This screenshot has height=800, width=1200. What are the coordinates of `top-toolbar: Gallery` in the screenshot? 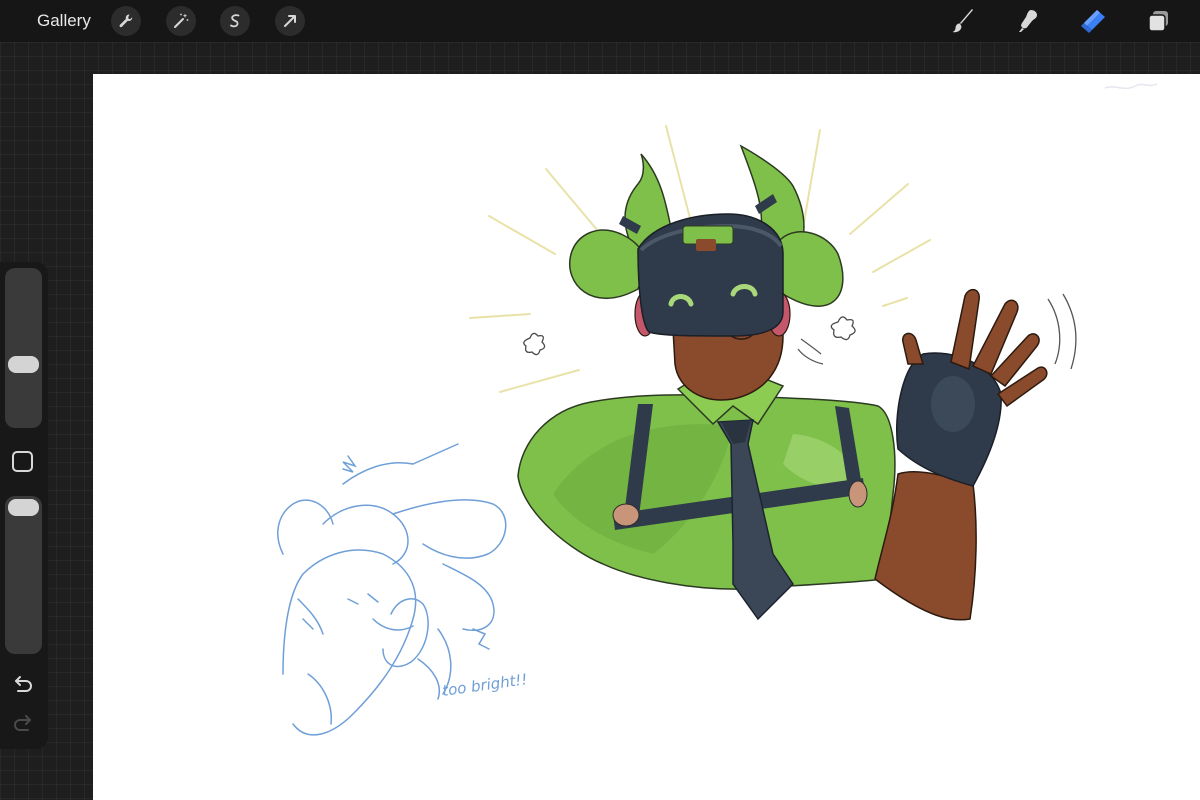 It's located at (600, 21).